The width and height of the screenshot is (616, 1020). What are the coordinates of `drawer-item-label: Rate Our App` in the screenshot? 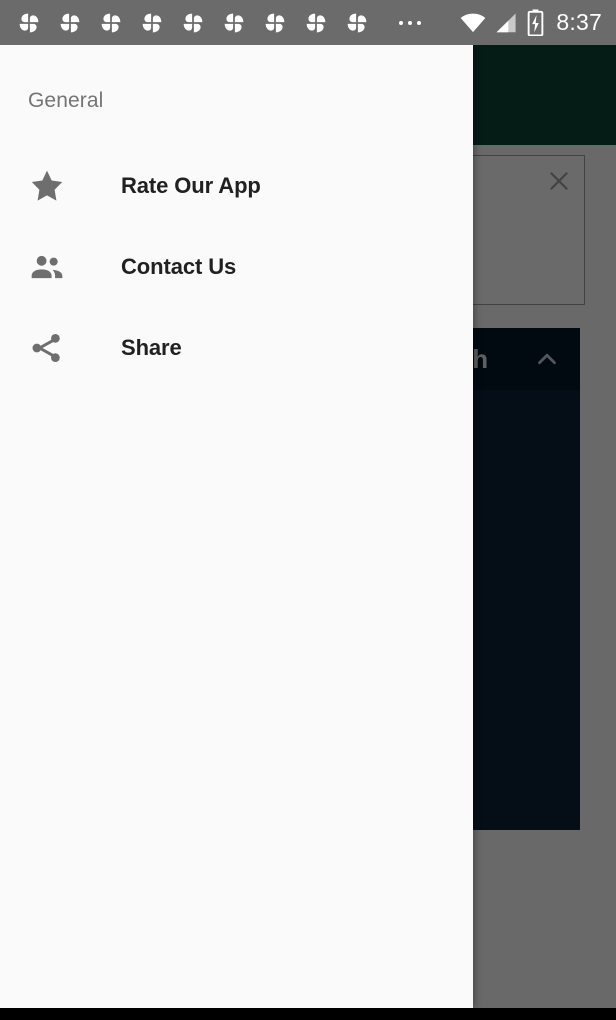 It's located at (191, 185).